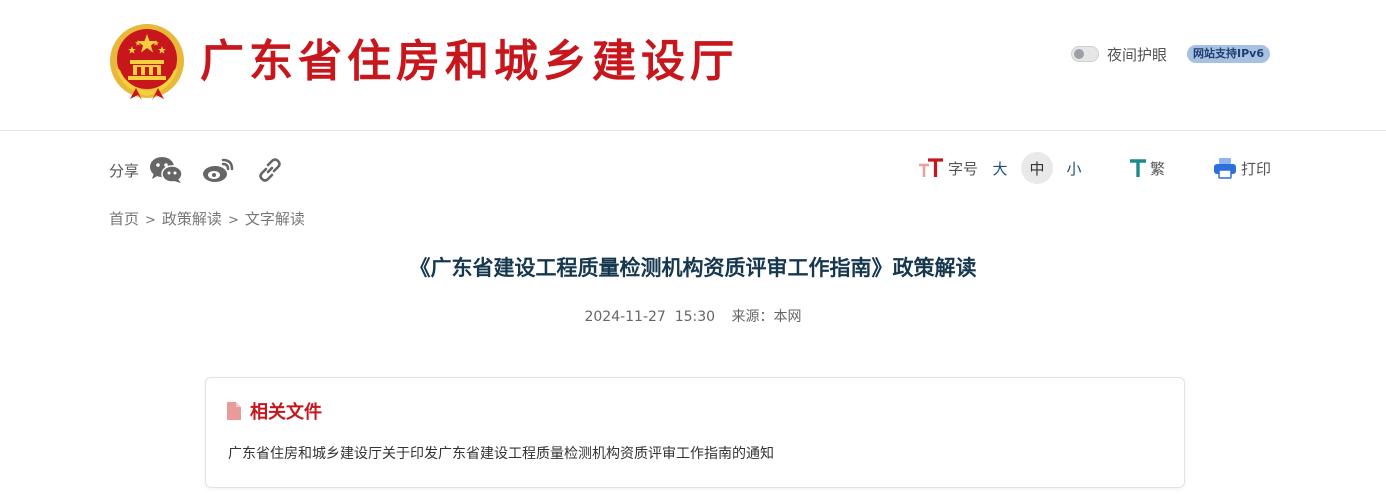 This screenshot has width=1386, height=494. Describe the element at coordinates (1074, 168) in the screenshot. I see `font-size-small: 小` at that location.